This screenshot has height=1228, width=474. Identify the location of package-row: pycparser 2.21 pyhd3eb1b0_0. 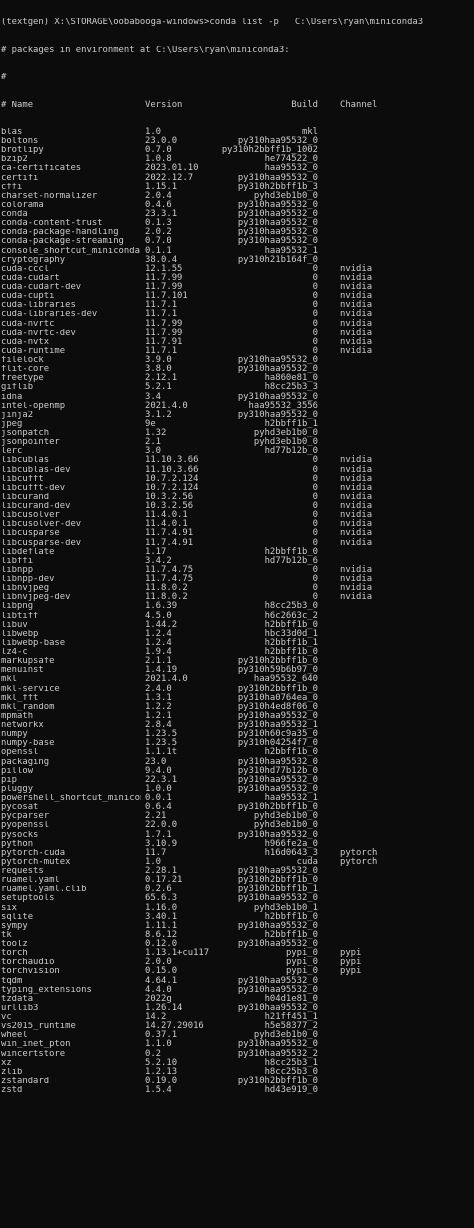
(237, 816).